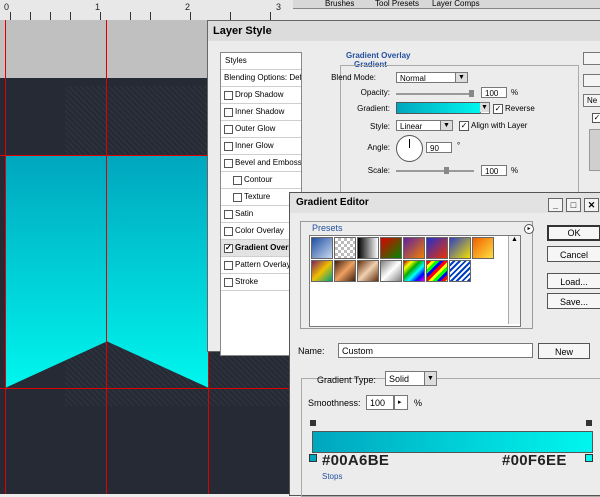 Image resolution: width=600 pixels, height=497 pixels. I want to click on palette-tabs: Brushes Tool Presets Layer Comps, so click(446, 4).